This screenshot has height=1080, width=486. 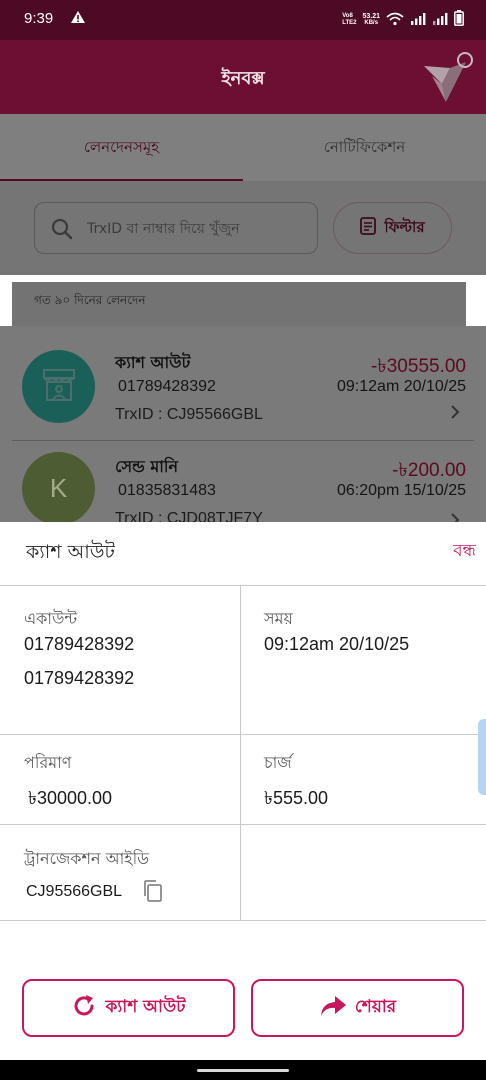 What do you see at coordinates (74, 891) in the screenshot?
I see `trxid-value: CJ95566GBL` at bounding box center [74, 891].